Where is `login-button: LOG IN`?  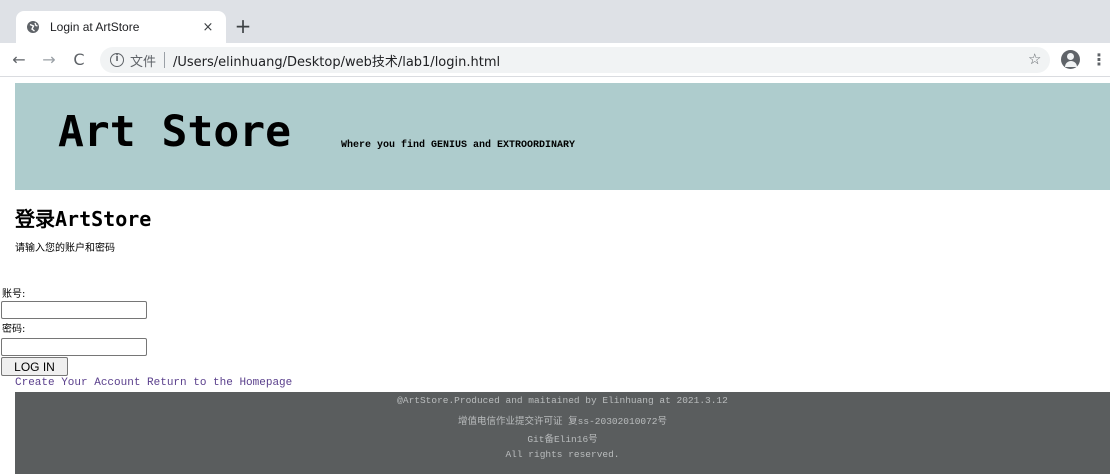
login-button: LOG IN is located at coordinates (34, 366).